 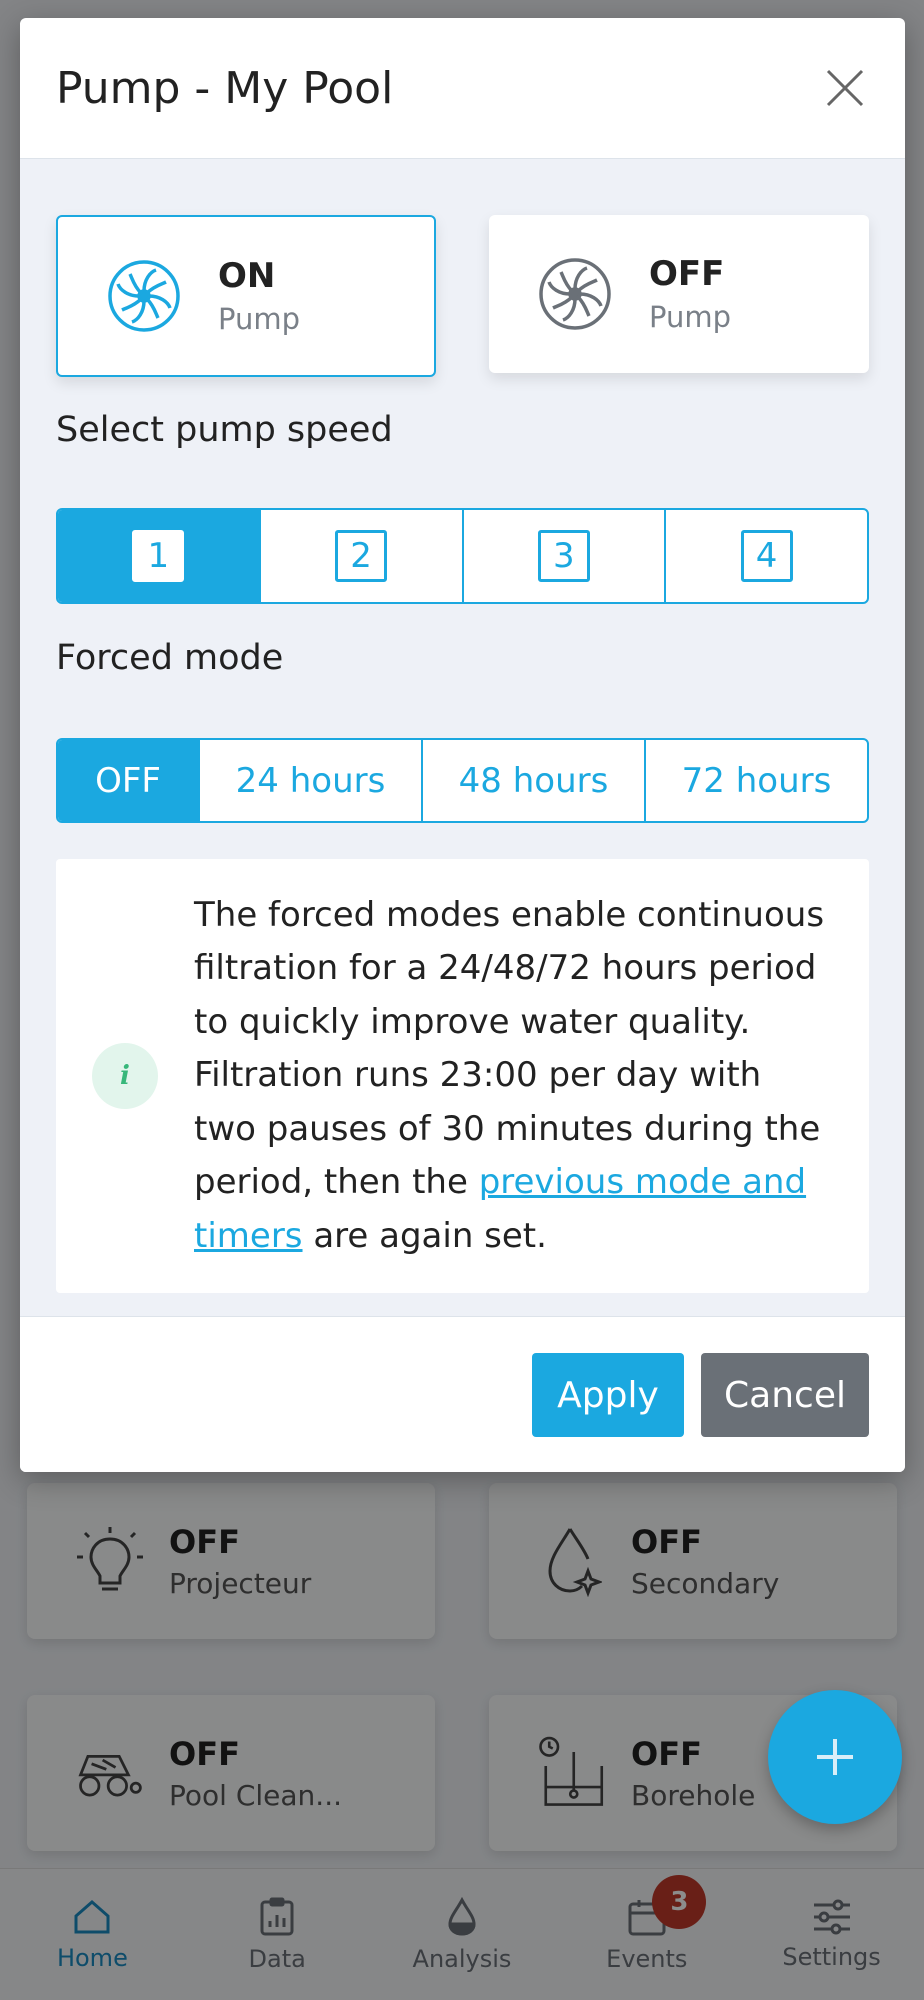 I want to click on speed-option-4: 4, so click(x=765, y=556).